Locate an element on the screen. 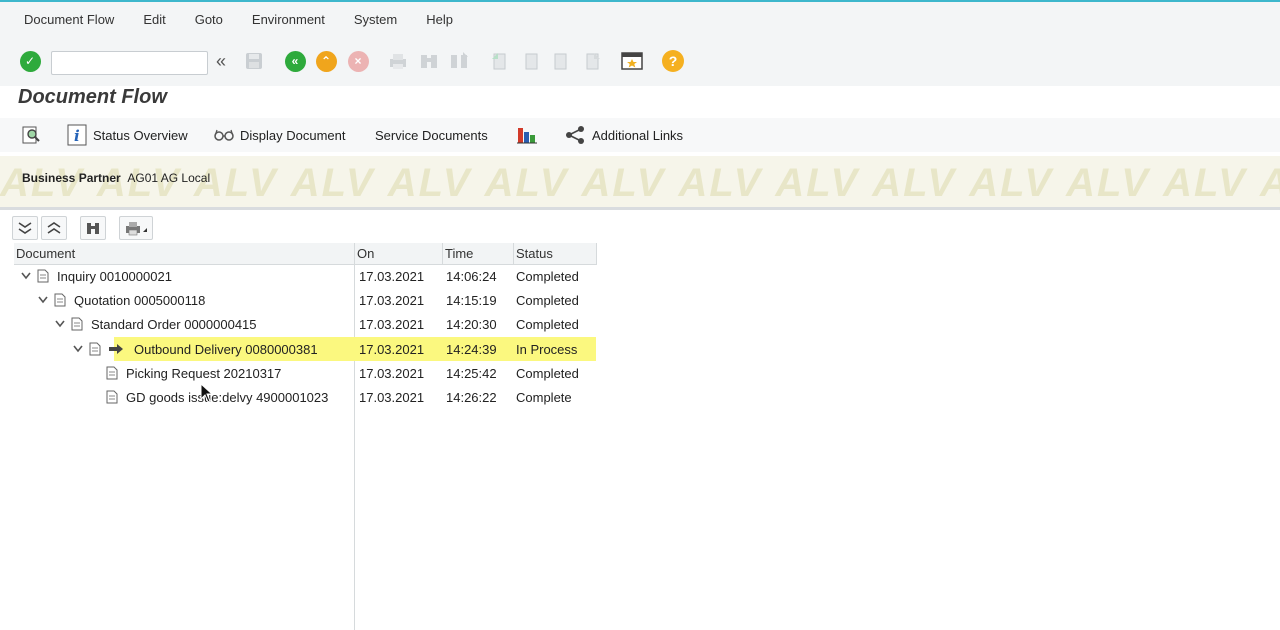 The width and height of the screenshot is (1280, 630). arrow-right-icon is located at coordinates (116, 349).